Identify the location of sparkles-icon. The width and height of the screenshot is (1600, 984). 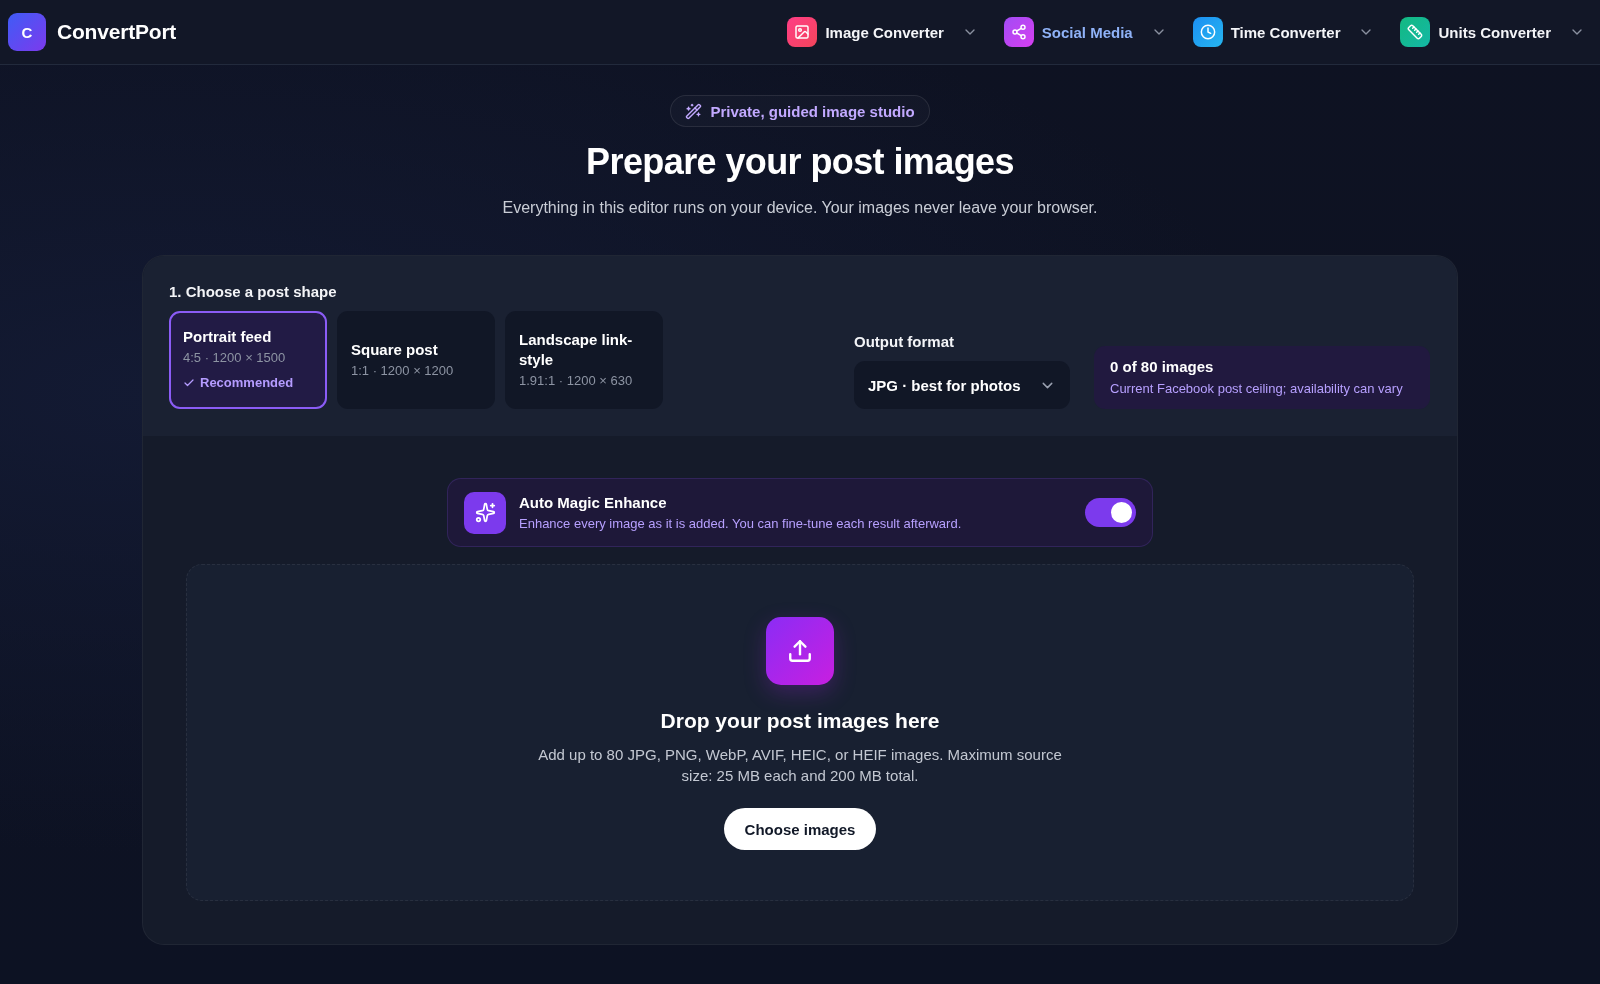
(485, 512).